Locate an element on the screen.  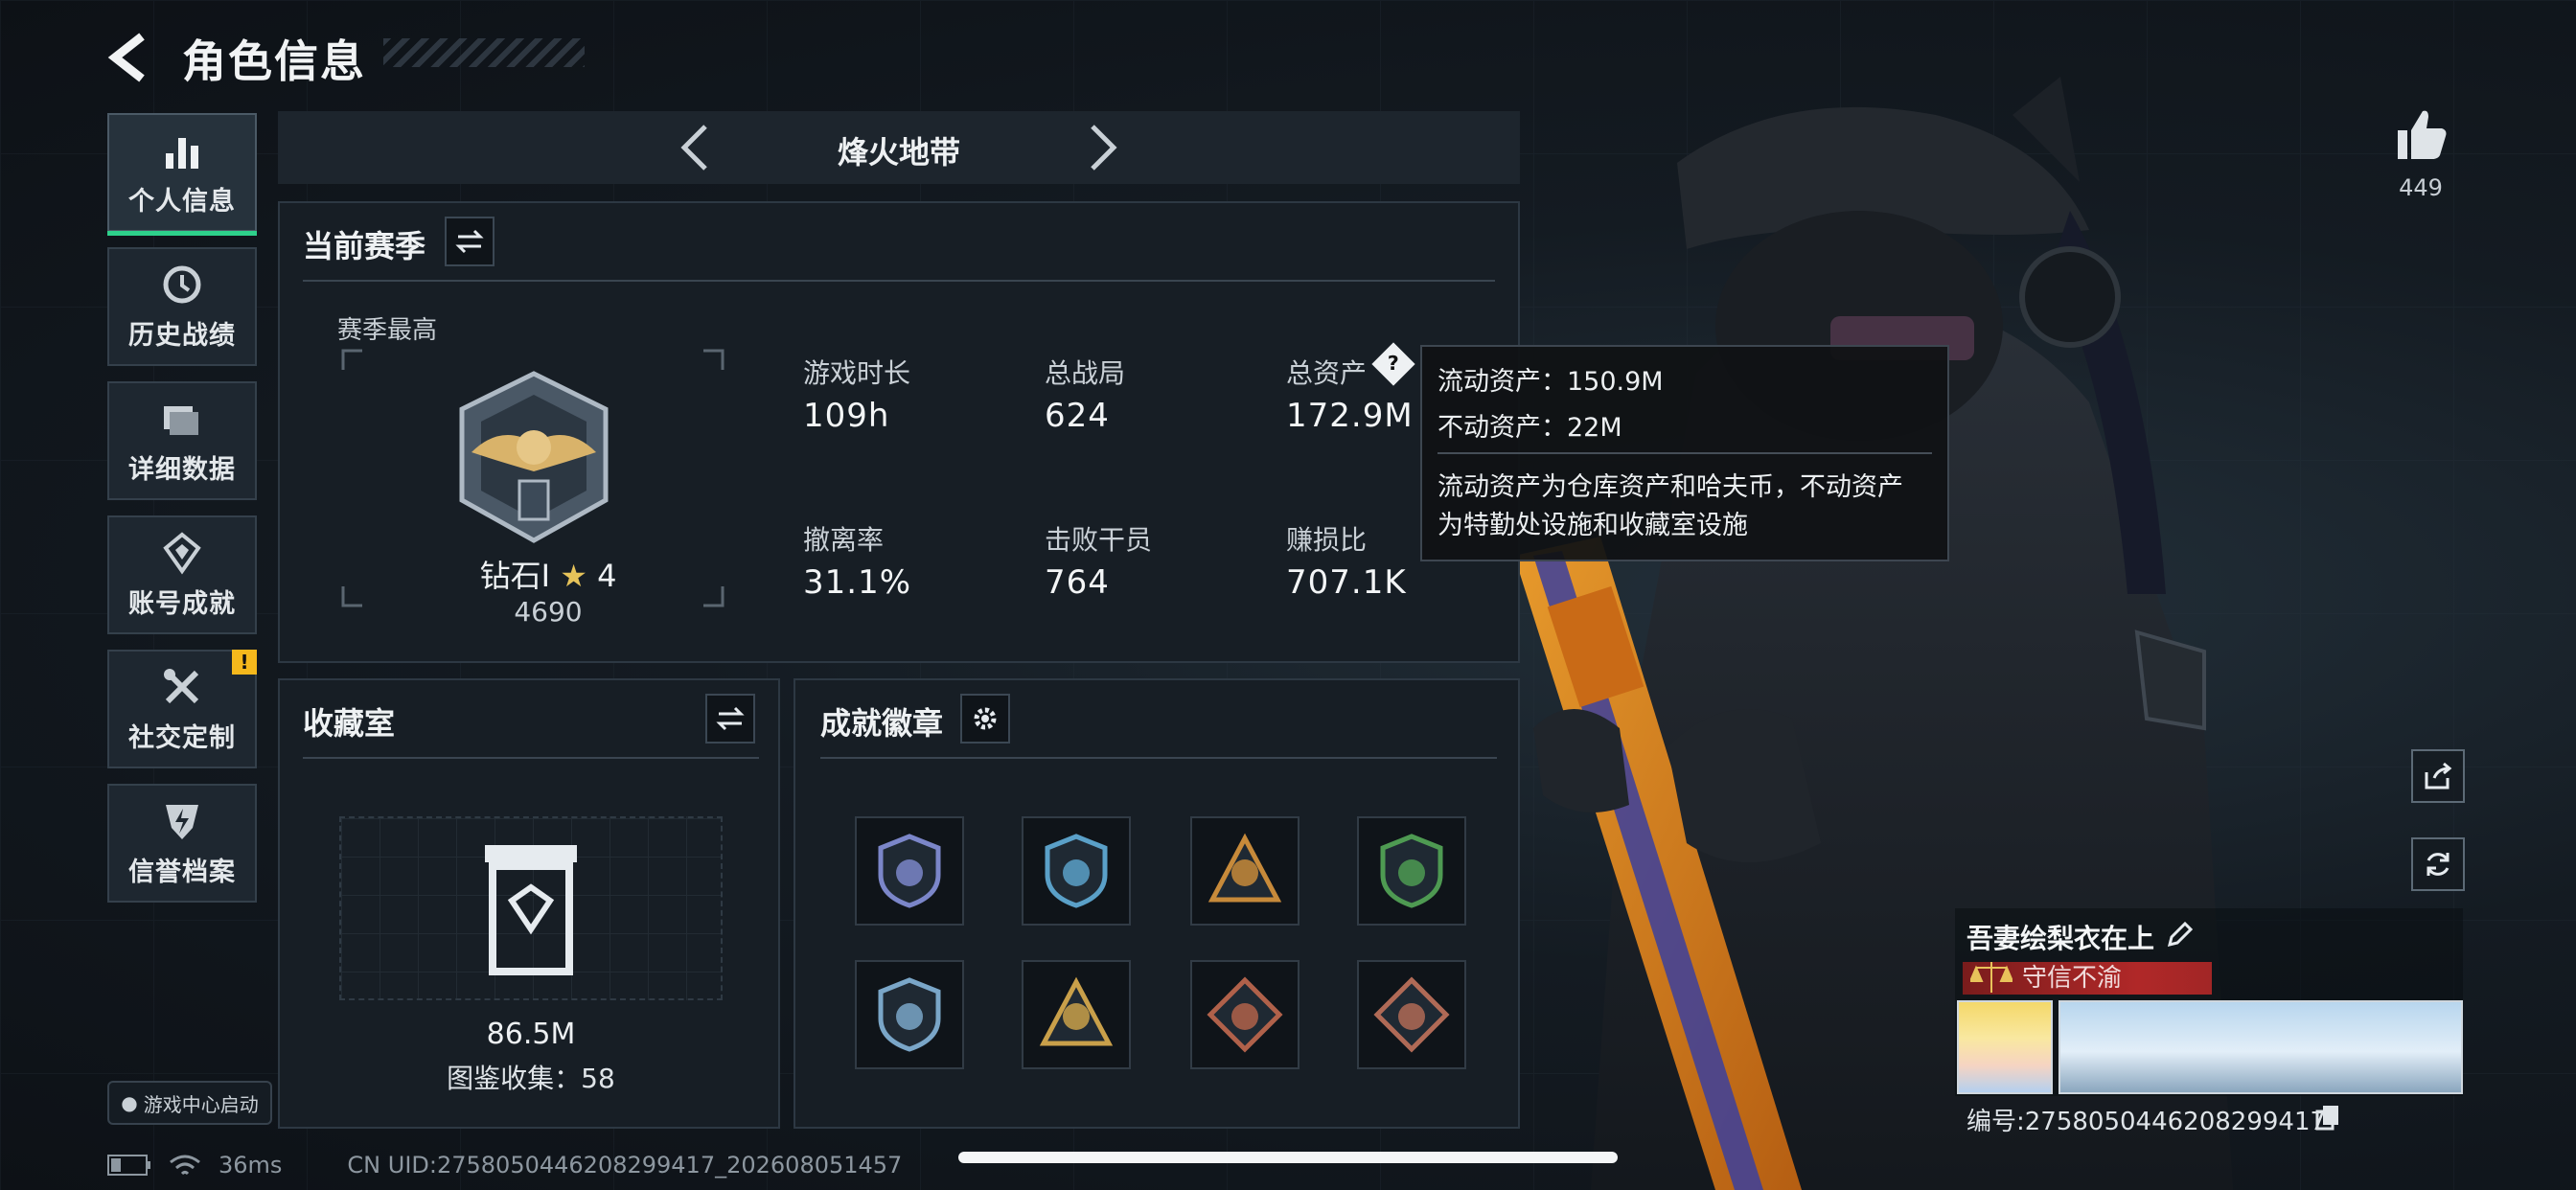
collection-title: 收藏室 is located at coordinates (350, 724).